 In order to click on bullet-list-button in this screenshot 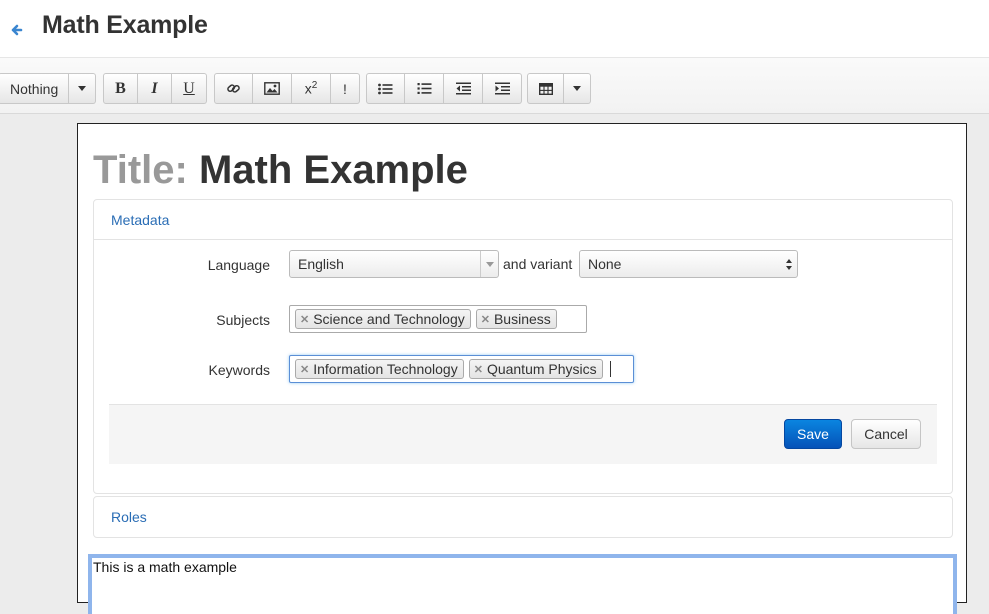, I will do `click(385, 88)`.